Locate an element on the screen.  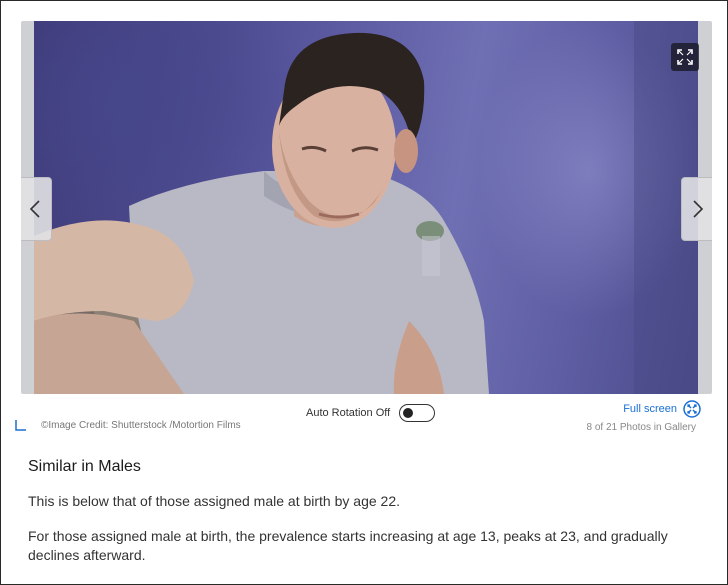
chevron-right-icon is located at coordinates (698, 209).